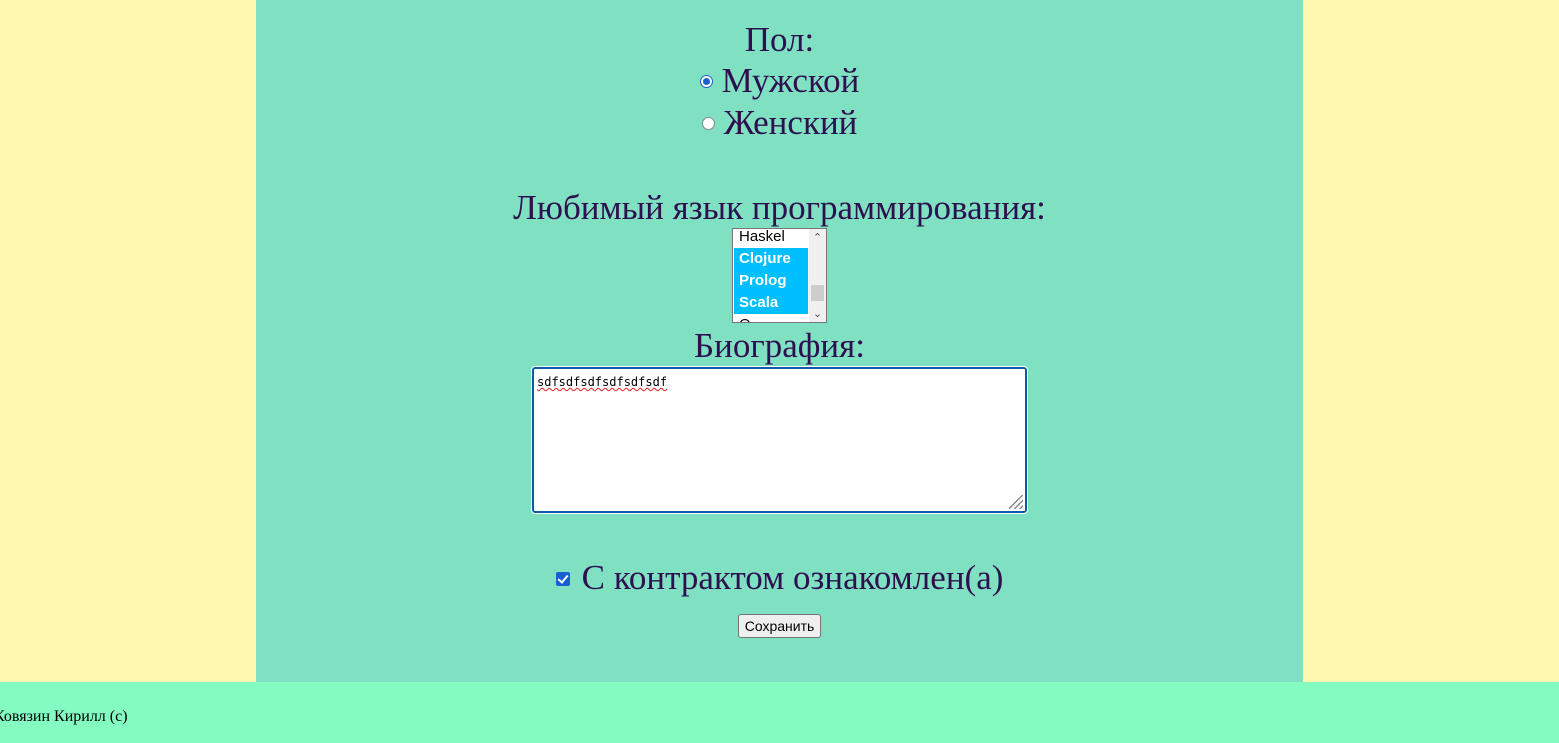  Describe the element at coordinates (771, 303) in the screenshot. I see `language-option-scala: Scala` at that location.